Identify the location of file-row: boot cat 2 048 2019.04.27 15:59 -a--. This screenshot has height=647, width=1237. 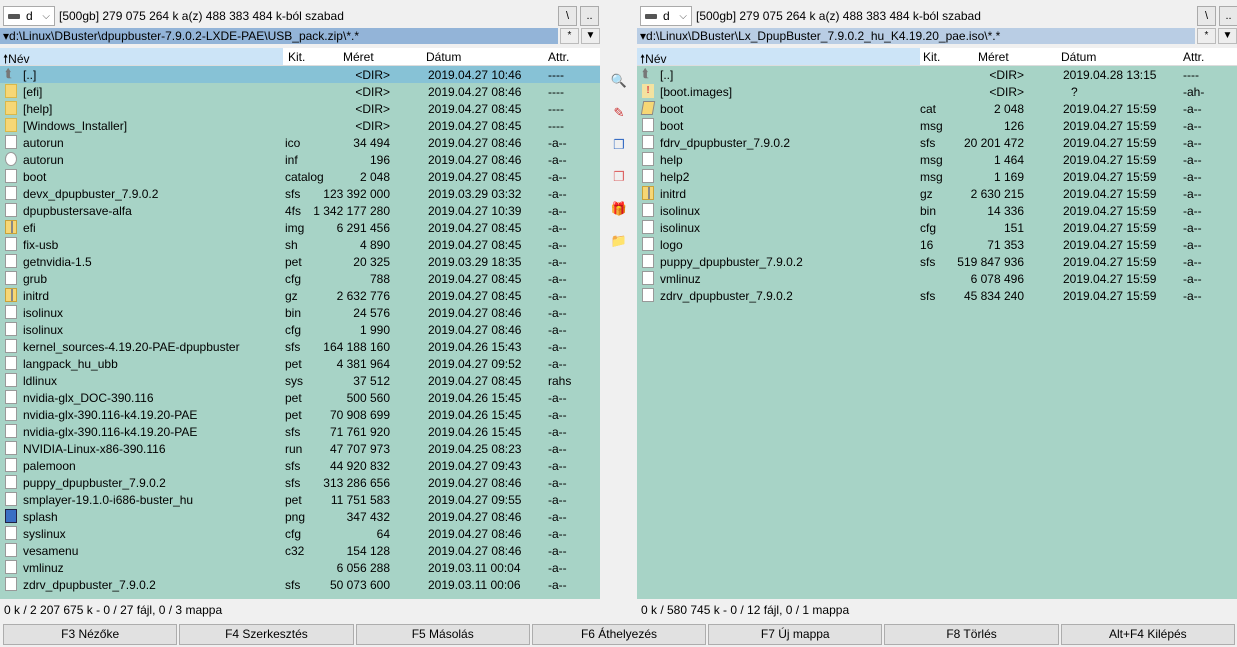
(937, 108).